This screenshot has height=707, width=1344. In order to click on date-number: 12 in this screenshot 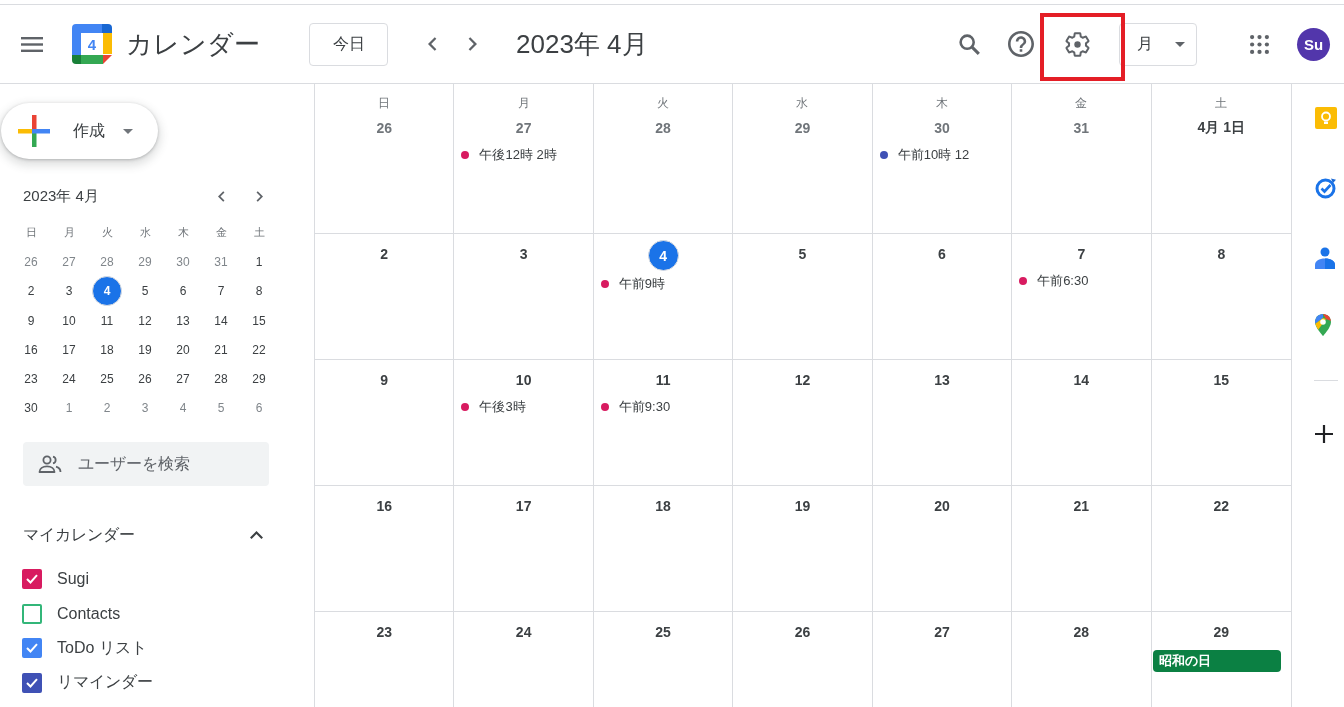, I will do `click(802, 380)`.